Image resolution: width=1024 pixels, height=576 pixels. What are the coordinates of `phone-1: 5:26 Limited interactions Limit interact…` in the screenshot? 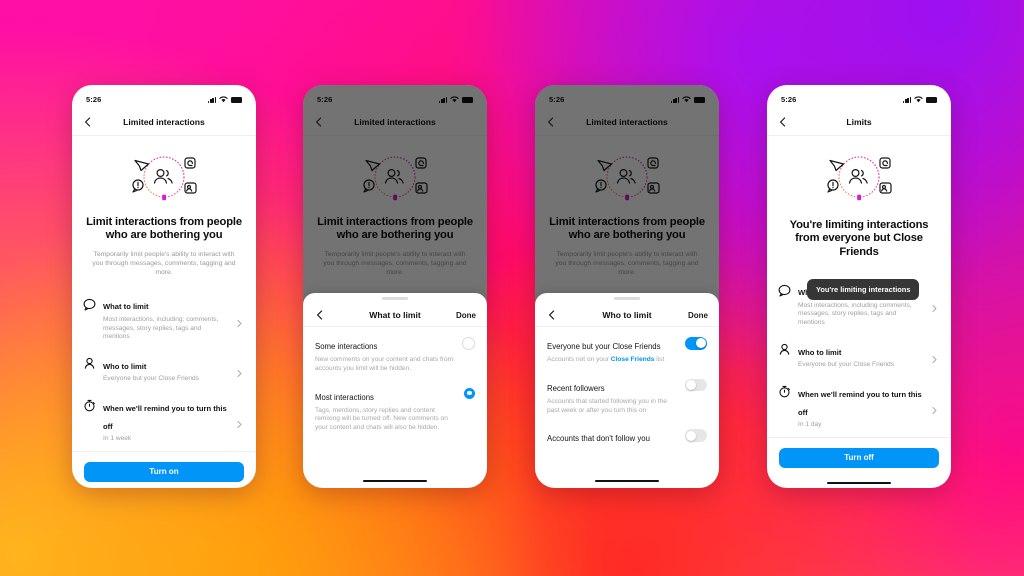 It's located at (164, 286).